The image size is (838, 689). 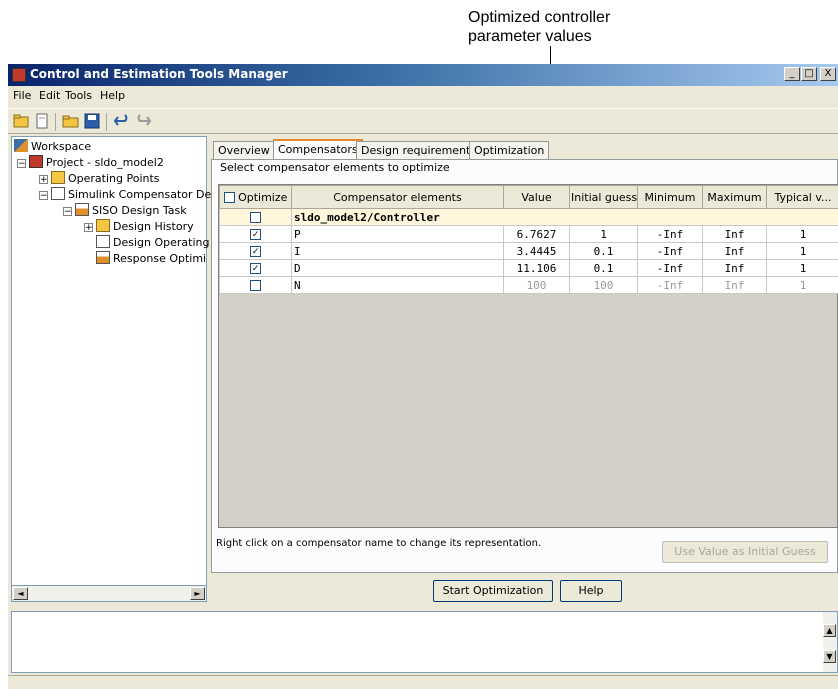 I want to click on new-task-icon, so click(x=42, y=121).